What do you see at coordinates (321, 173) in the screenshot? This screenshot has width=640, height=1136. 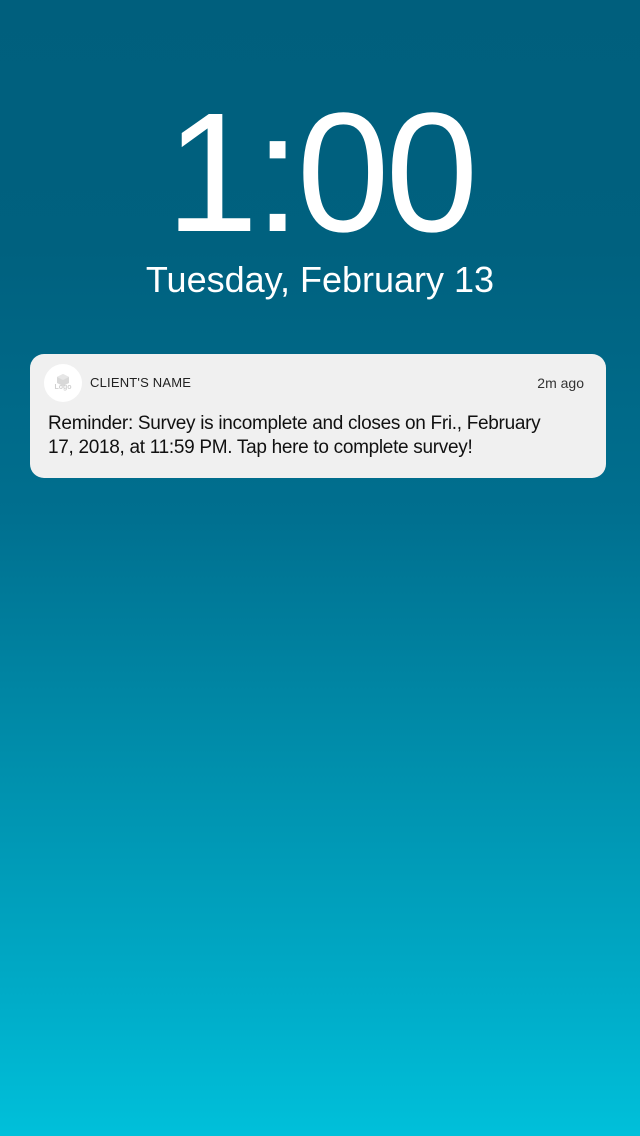 I see `lock-screen-clock: 1:00` at bounding box center [321, 173].